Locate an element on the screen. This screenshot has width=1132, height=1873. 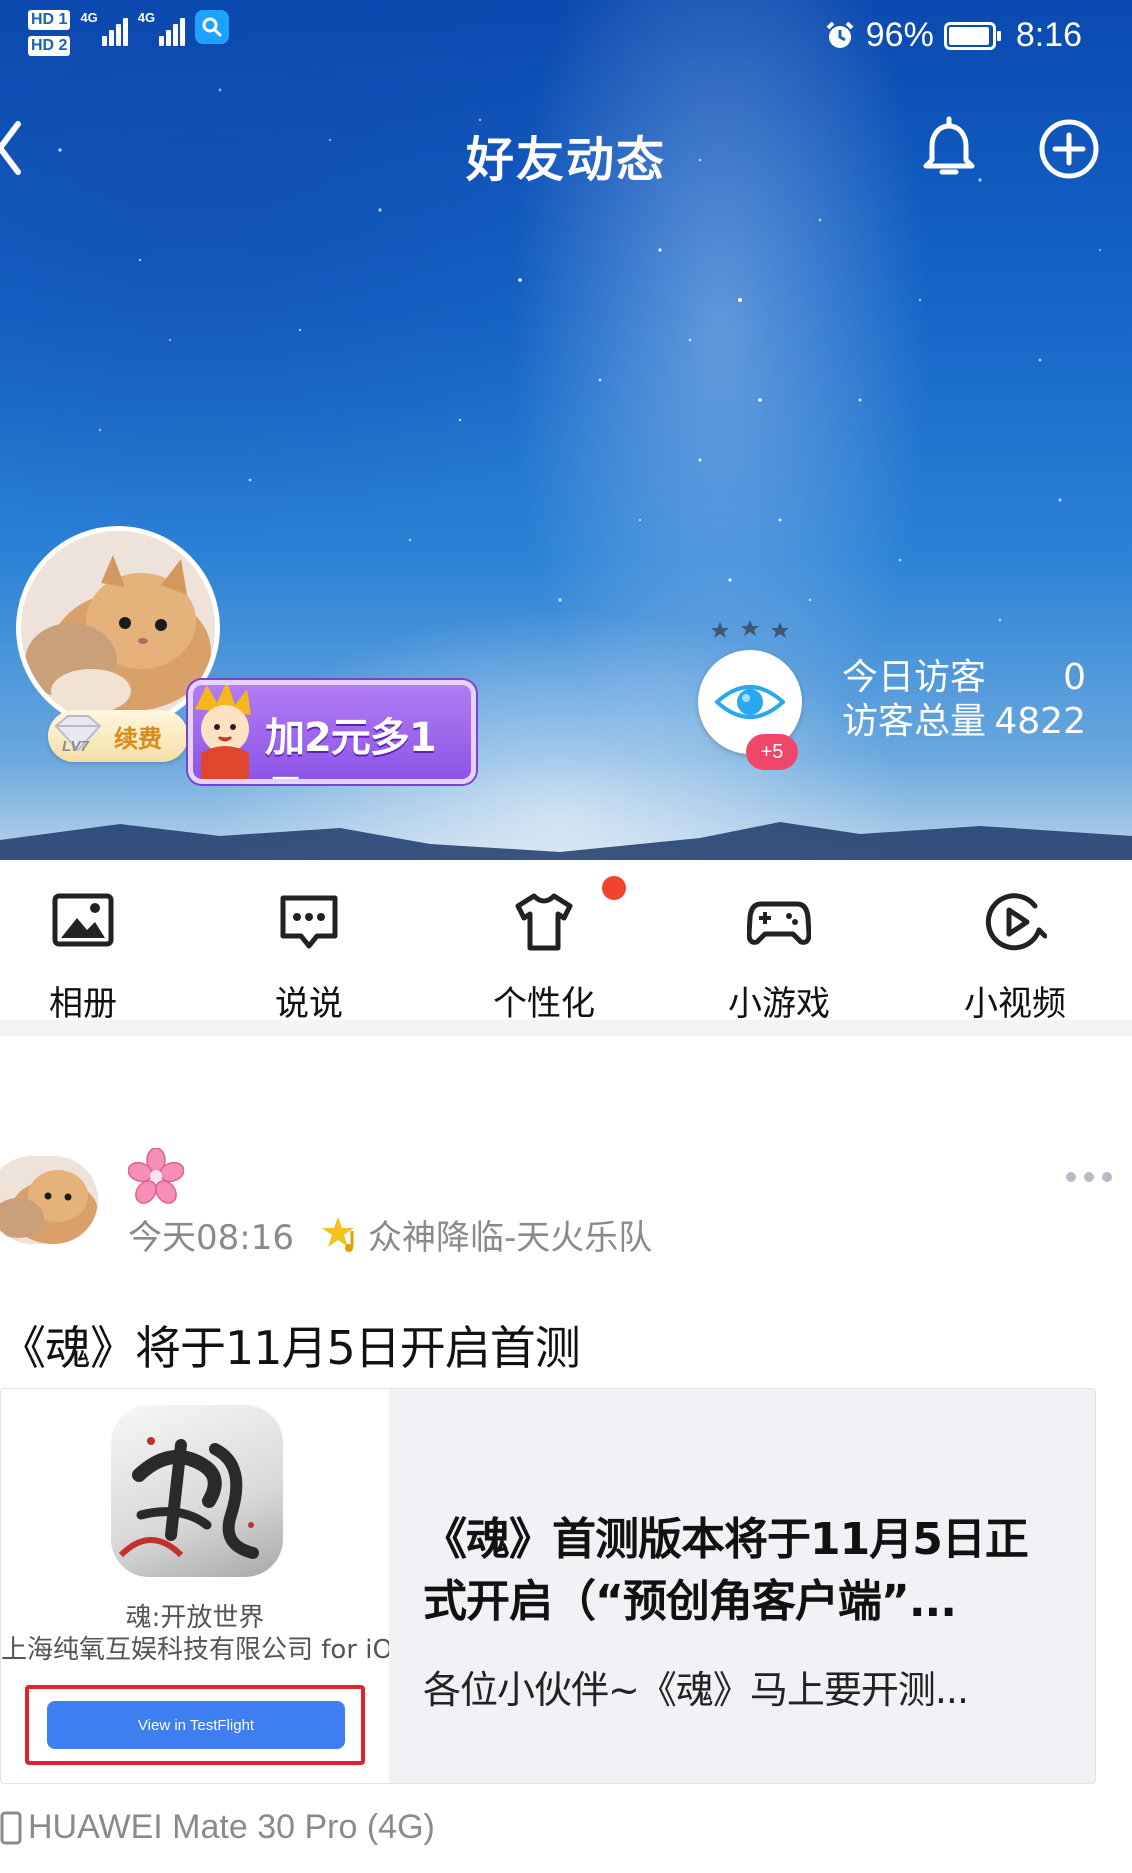
cherry-blossom-icon is located at coordinates (156, 1176).